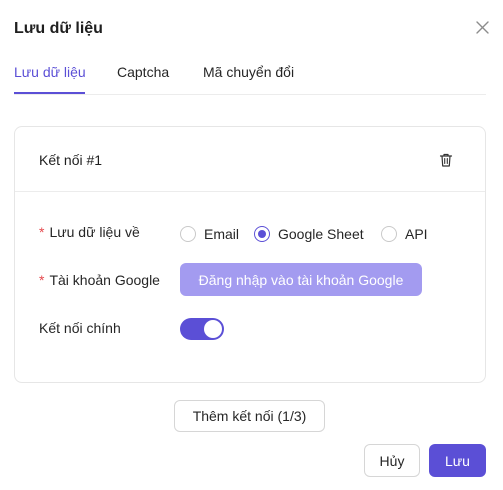 The image size is (503, 490). What do you see at coordinates (250, 159) in the screenshot?
I see `connection-card-header: Kết nối #1` at bounding box center [250, 159].